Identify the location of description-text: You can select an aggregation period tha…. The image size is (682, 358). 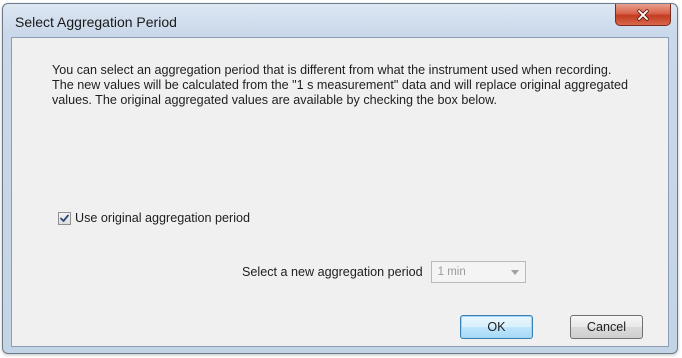
(340, 85).